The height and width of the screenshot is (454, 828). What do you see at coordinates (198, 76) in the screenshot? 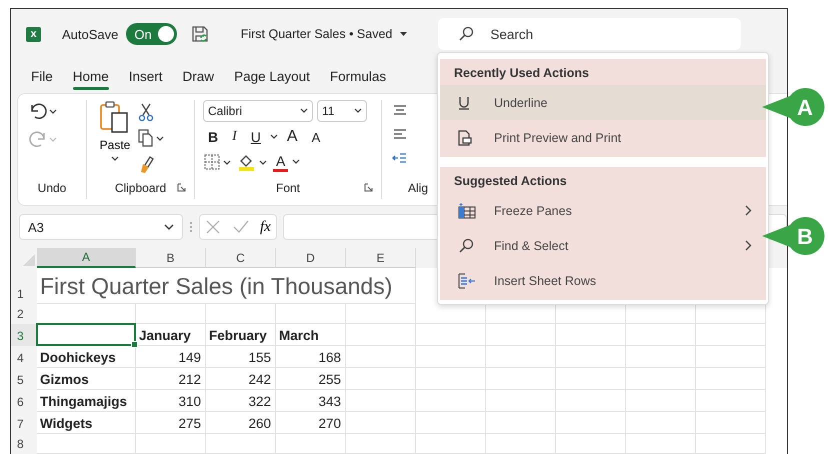
I see `ribbon-tab: Draw` at bounding box center [198, 76].